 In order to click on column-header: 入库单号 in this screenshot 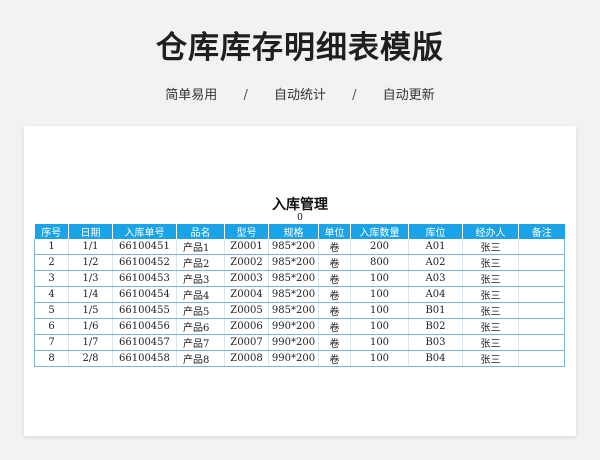, I will do `click(144, 231)`.